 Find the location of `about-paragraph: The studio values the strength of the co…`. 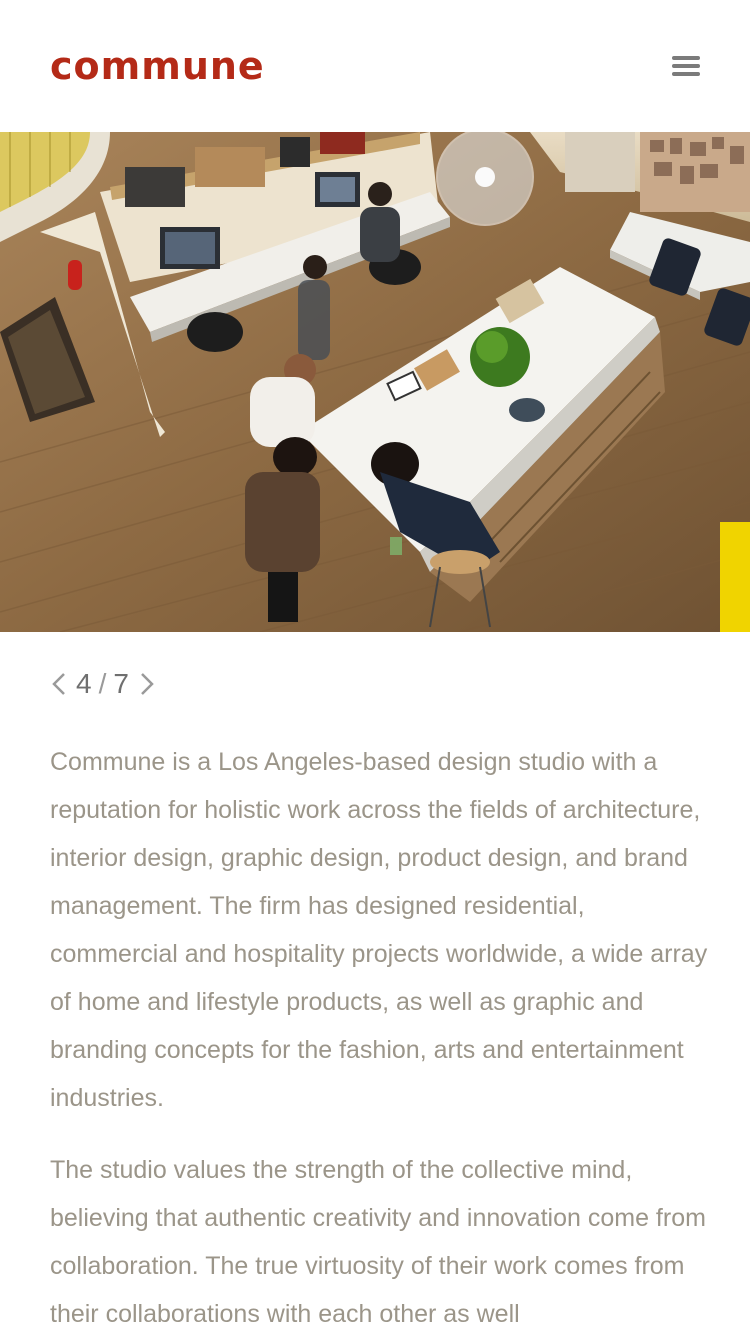

about-paragraph: The studio values the strength of the co… is located at coordinates (378, 1242).